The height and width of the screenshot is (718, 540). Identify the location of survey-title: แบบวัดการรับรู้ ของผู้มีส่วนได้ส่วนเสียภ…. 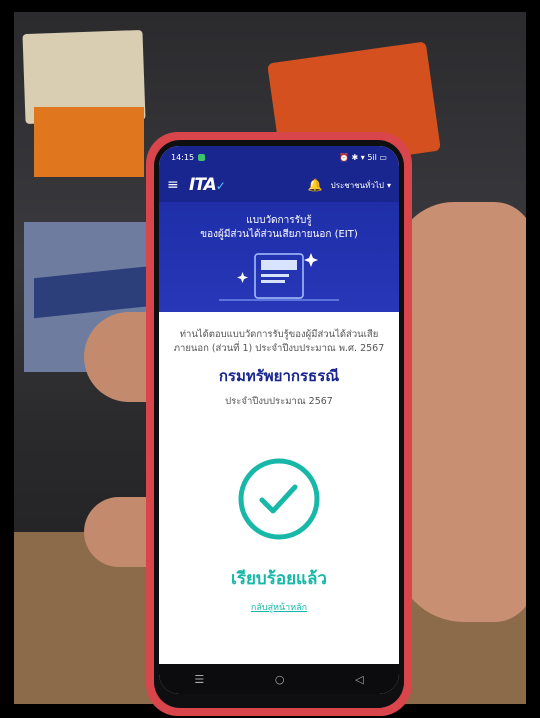
(279, 227).